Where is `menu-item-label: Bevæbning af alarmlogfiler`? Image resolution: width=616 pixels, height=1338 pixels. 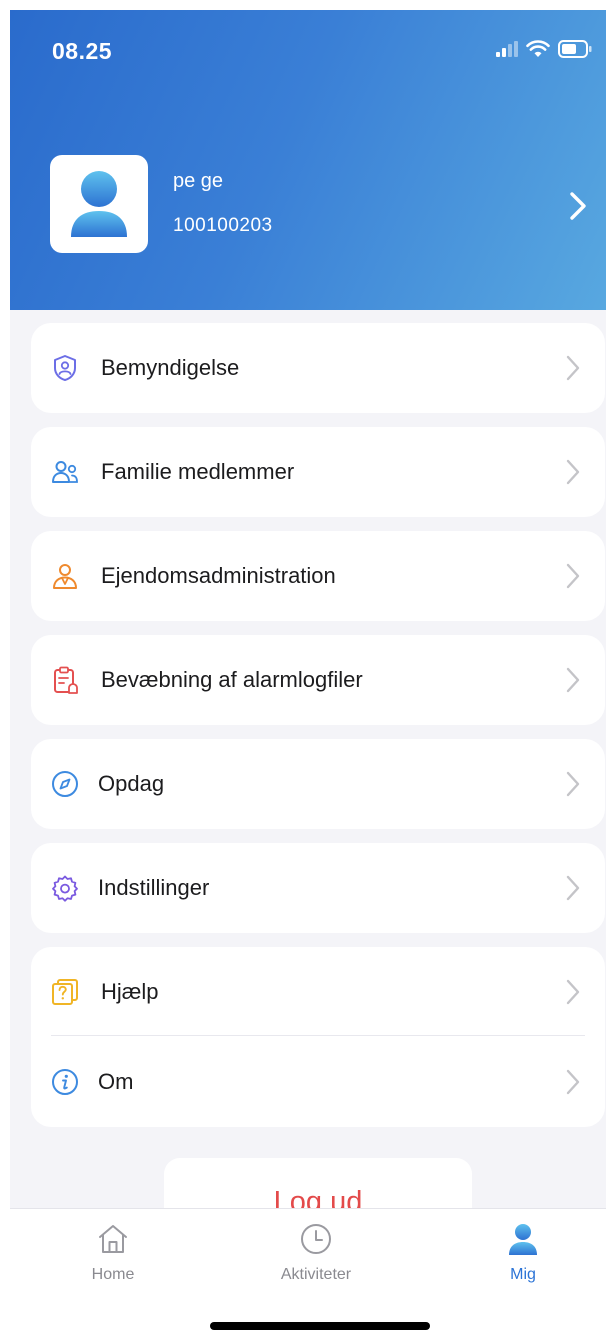 menu-item-label: Bevæbning af alarmlogfiler is located at coordinates (232, 679).